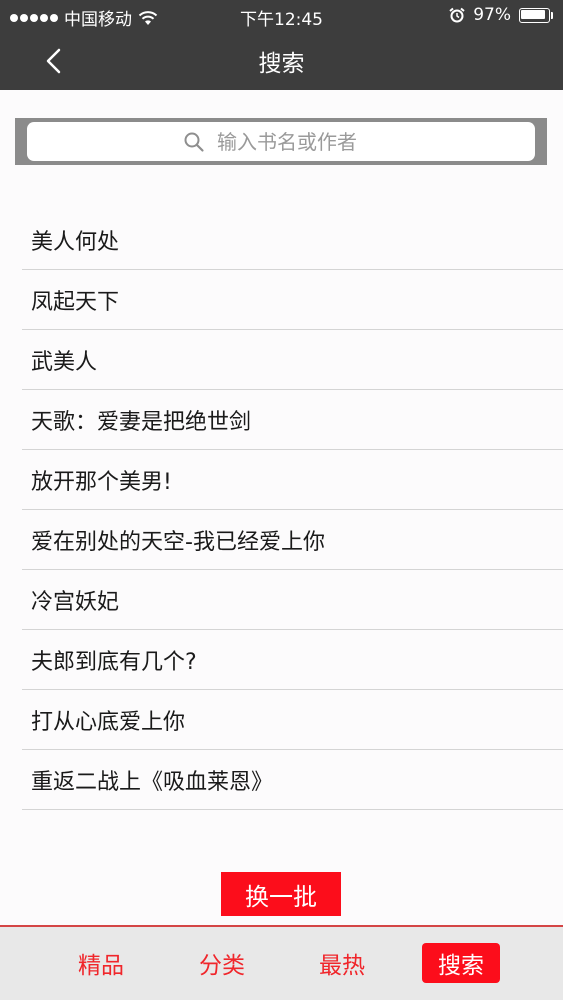 The width and height of the screenshot is (563, 1000). I want to click on list-item: 凤起天下, so click(292, 300).